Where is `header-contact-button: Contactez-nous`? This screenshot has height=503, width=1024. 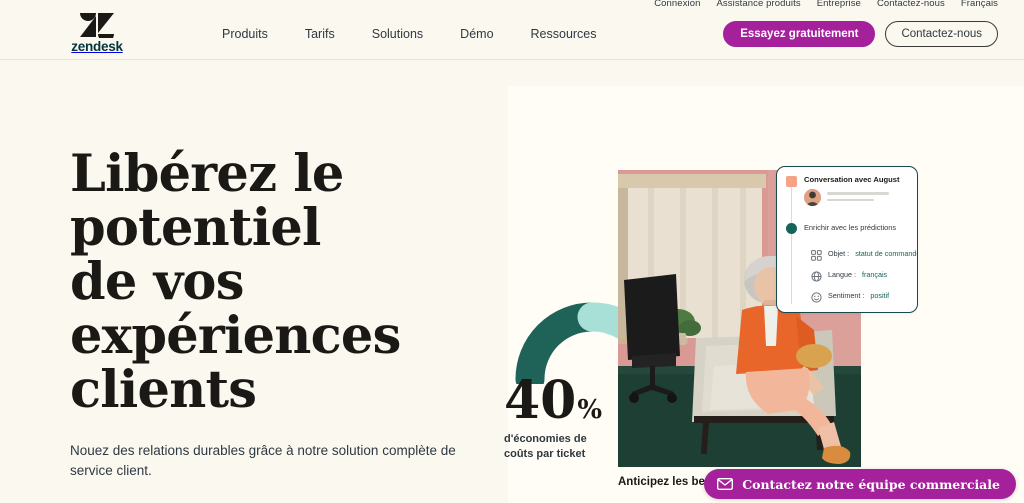 header-contact-button: Contactez-nous is located at coordinates (941, 34).